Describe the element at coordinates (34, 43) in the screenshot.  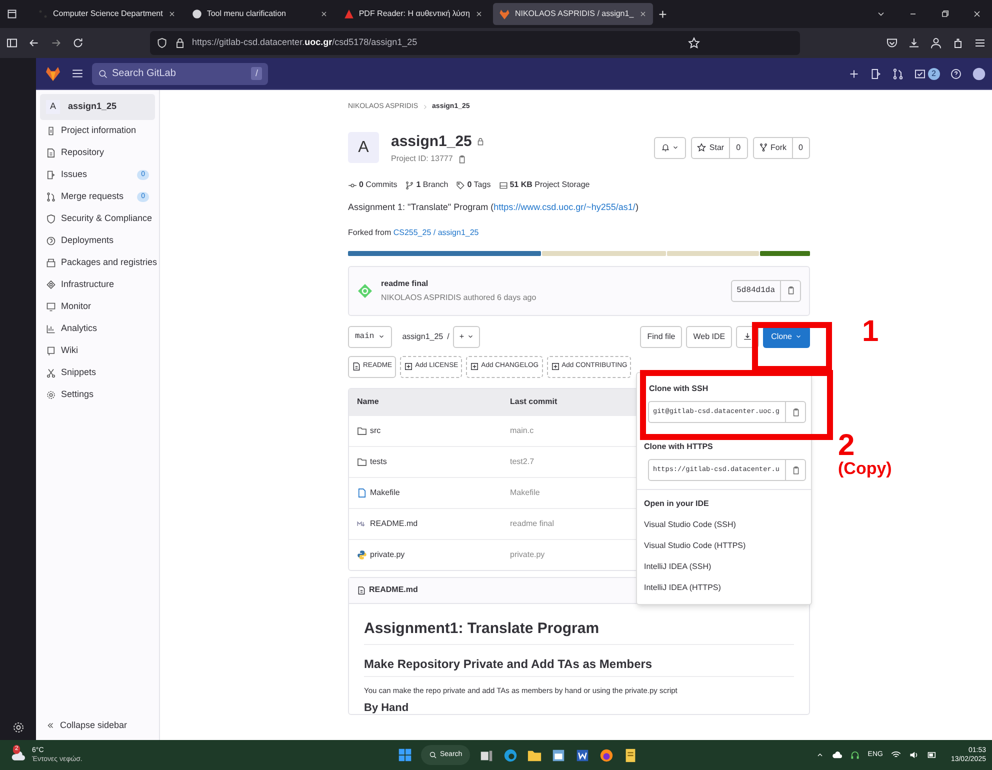
I see `back-icon` at that location.